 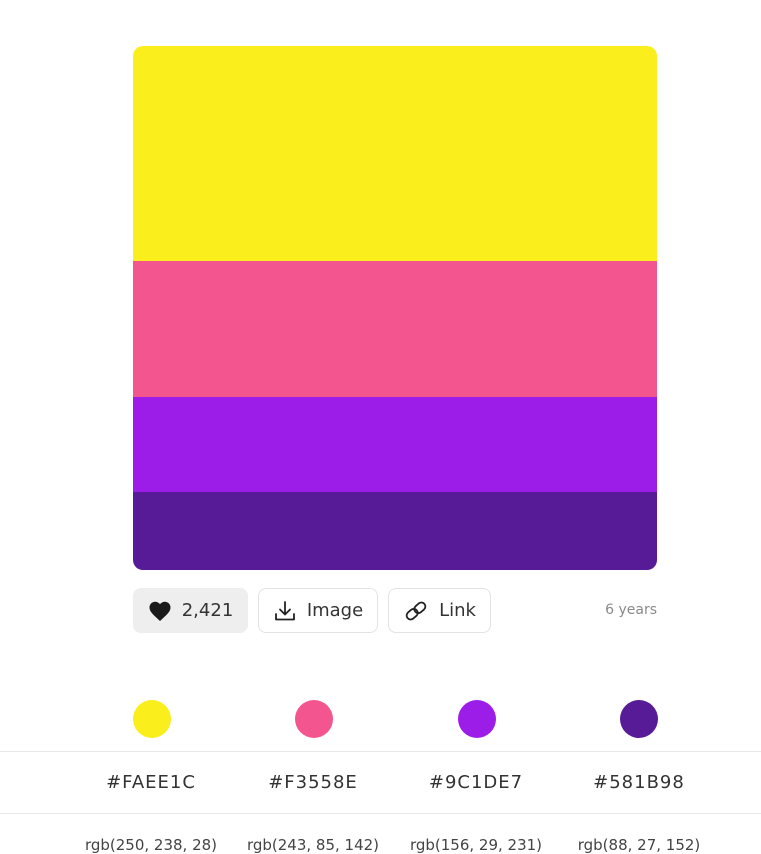 I want to click on palette-actions: 2,421 Image Link 6 years, so click(x=395, y=611).